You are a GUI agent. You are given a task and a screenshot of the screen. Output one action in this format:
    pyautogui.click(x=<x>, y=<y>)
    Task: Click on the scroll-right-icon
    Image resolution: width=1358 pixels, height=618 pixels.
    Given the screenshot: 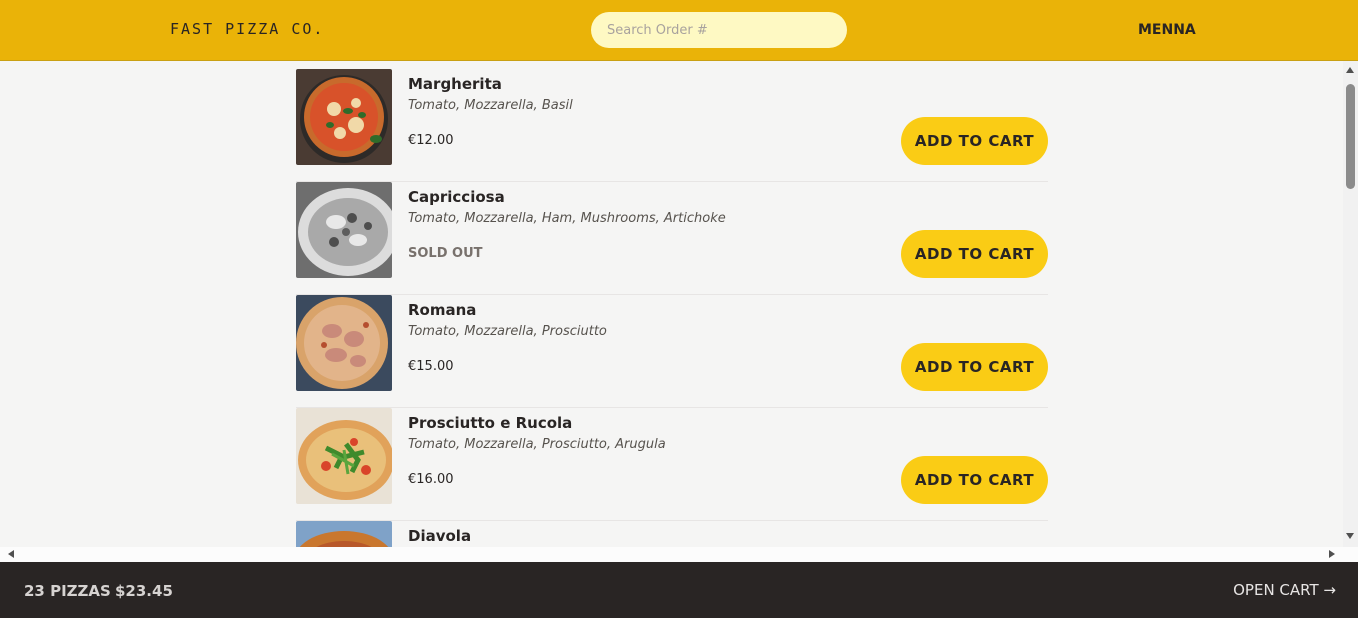 What is the action you would take?
    pyautogui.click(x=1332, y=554)
    